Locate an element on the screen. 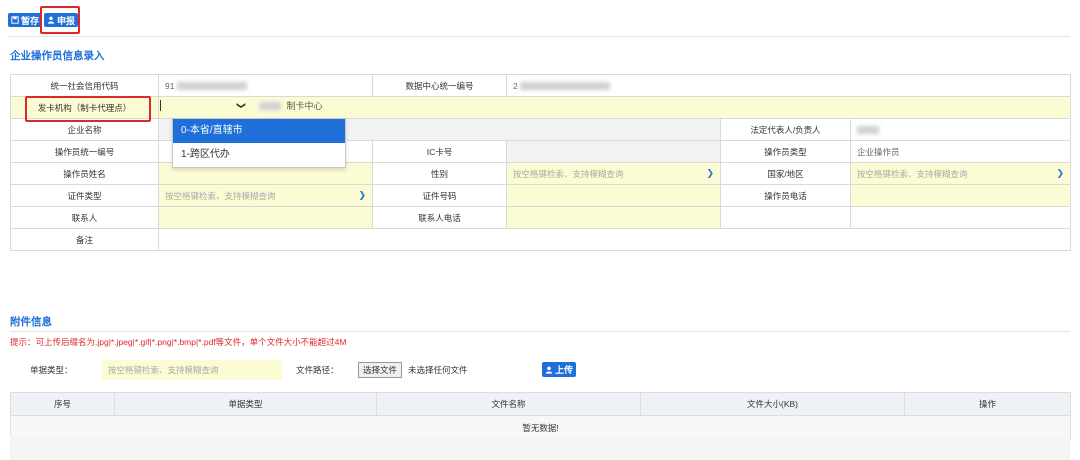  credit-code-field: 91 is located at coordinates (265, 85).